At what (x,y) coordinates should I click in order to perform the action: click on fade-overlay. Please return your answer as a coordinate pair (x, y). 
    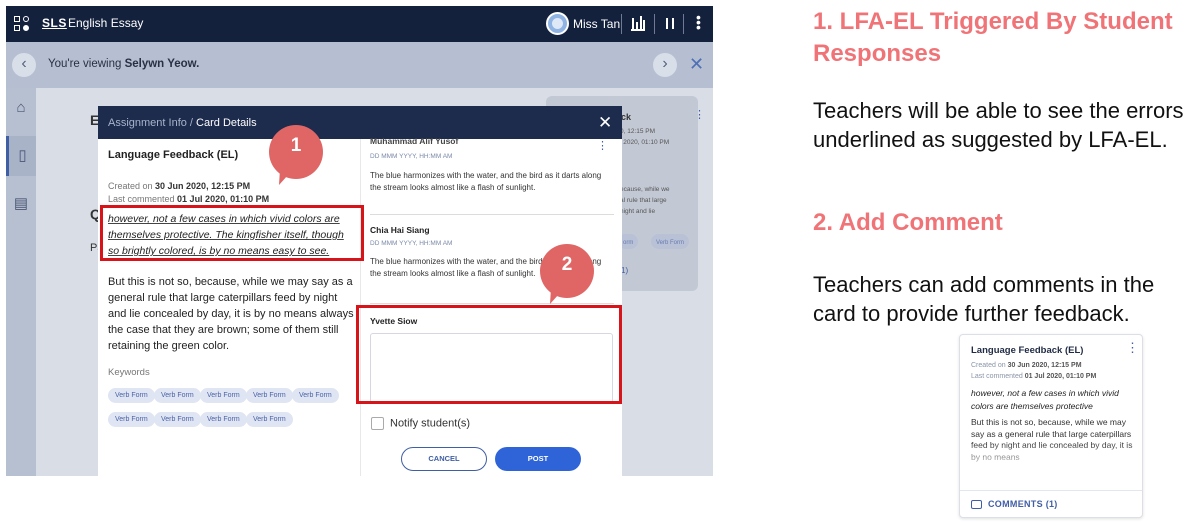
    Looking at the image, I should click on (1051, 458).